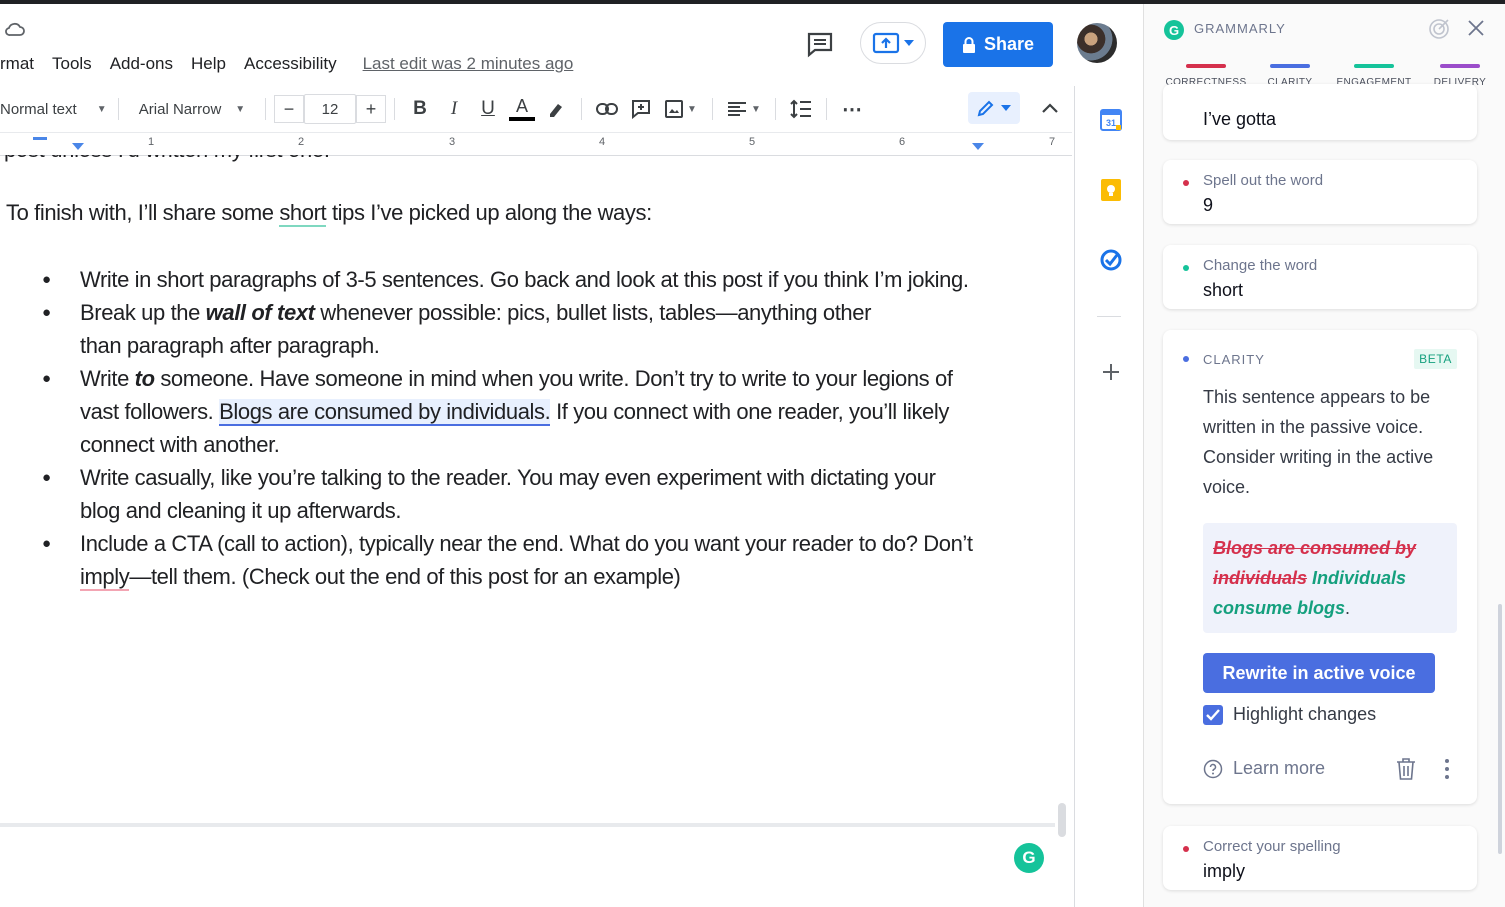  Describe the element at coordinates (1052, 142) in the screenshot. I see `ruler-number: 7` at that location.